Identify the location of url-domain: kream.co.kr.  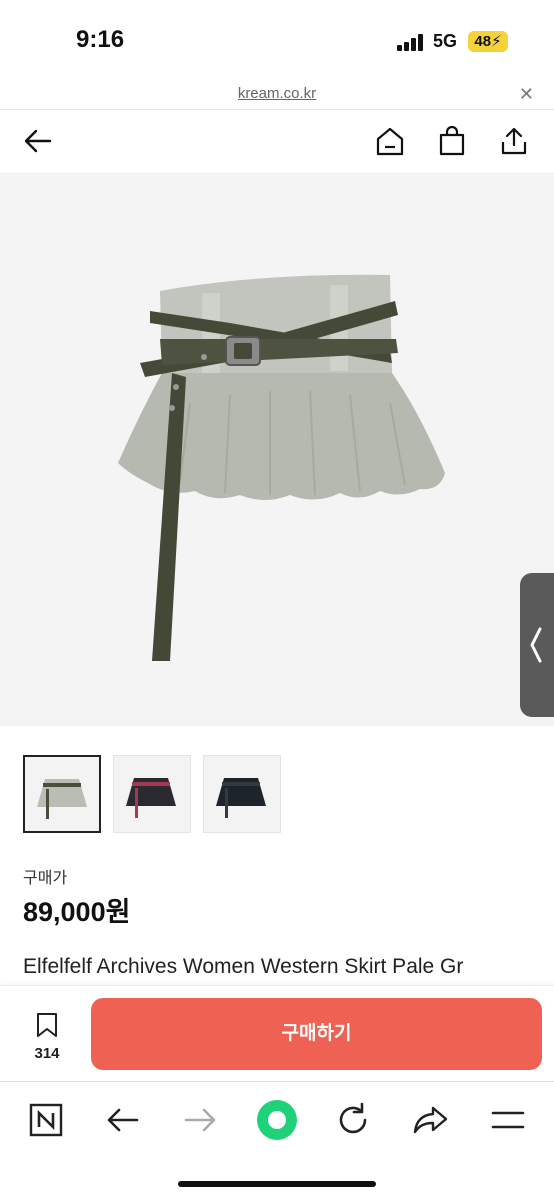
(277, 93).